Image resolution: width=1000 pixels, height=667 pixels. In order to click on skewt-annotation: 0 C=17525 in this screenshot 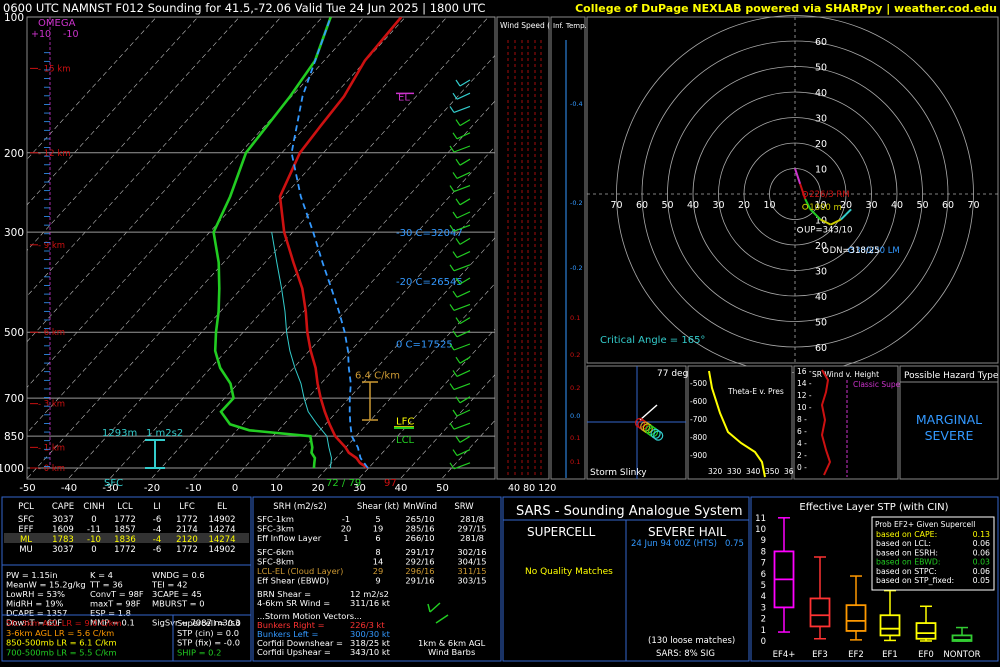, I will do `click(424, 345)`.